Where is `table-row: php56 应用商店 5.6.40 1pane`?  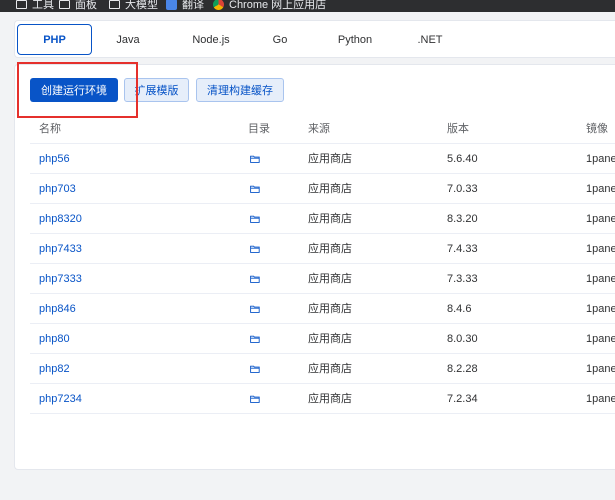 table-row: php56 应用商店 5.6.40 1pane is located at coordinates (322, 159).